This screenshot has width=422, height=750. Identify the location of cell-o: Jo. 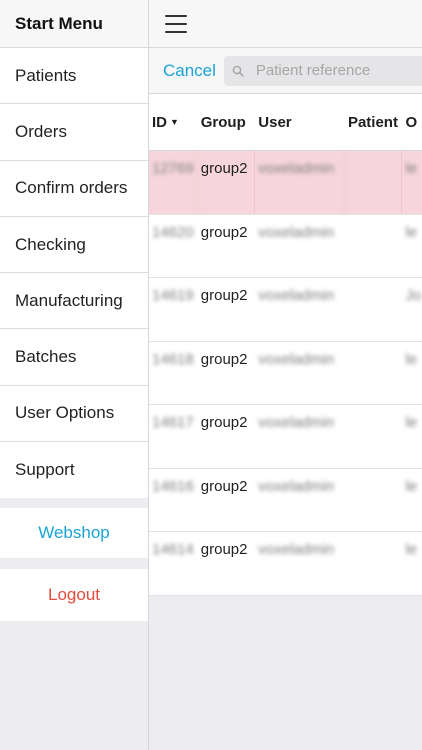
(413, 295).